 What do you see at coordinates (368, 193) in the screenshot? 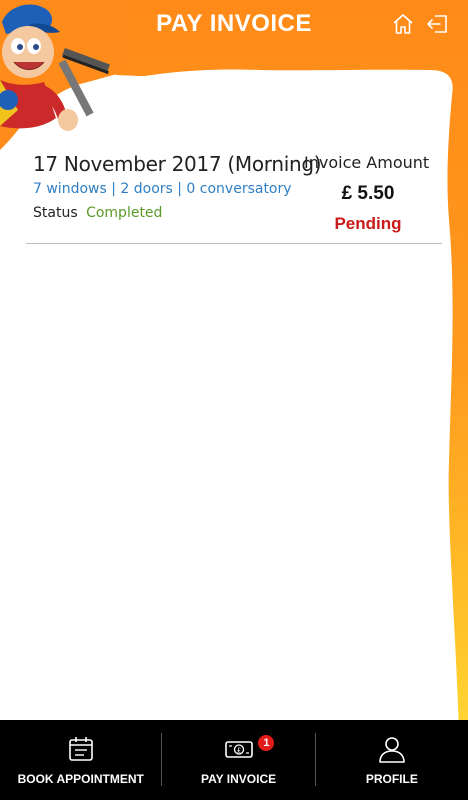
I see `invoice-amount: £ 5.50` at bounding box center [368, 193].